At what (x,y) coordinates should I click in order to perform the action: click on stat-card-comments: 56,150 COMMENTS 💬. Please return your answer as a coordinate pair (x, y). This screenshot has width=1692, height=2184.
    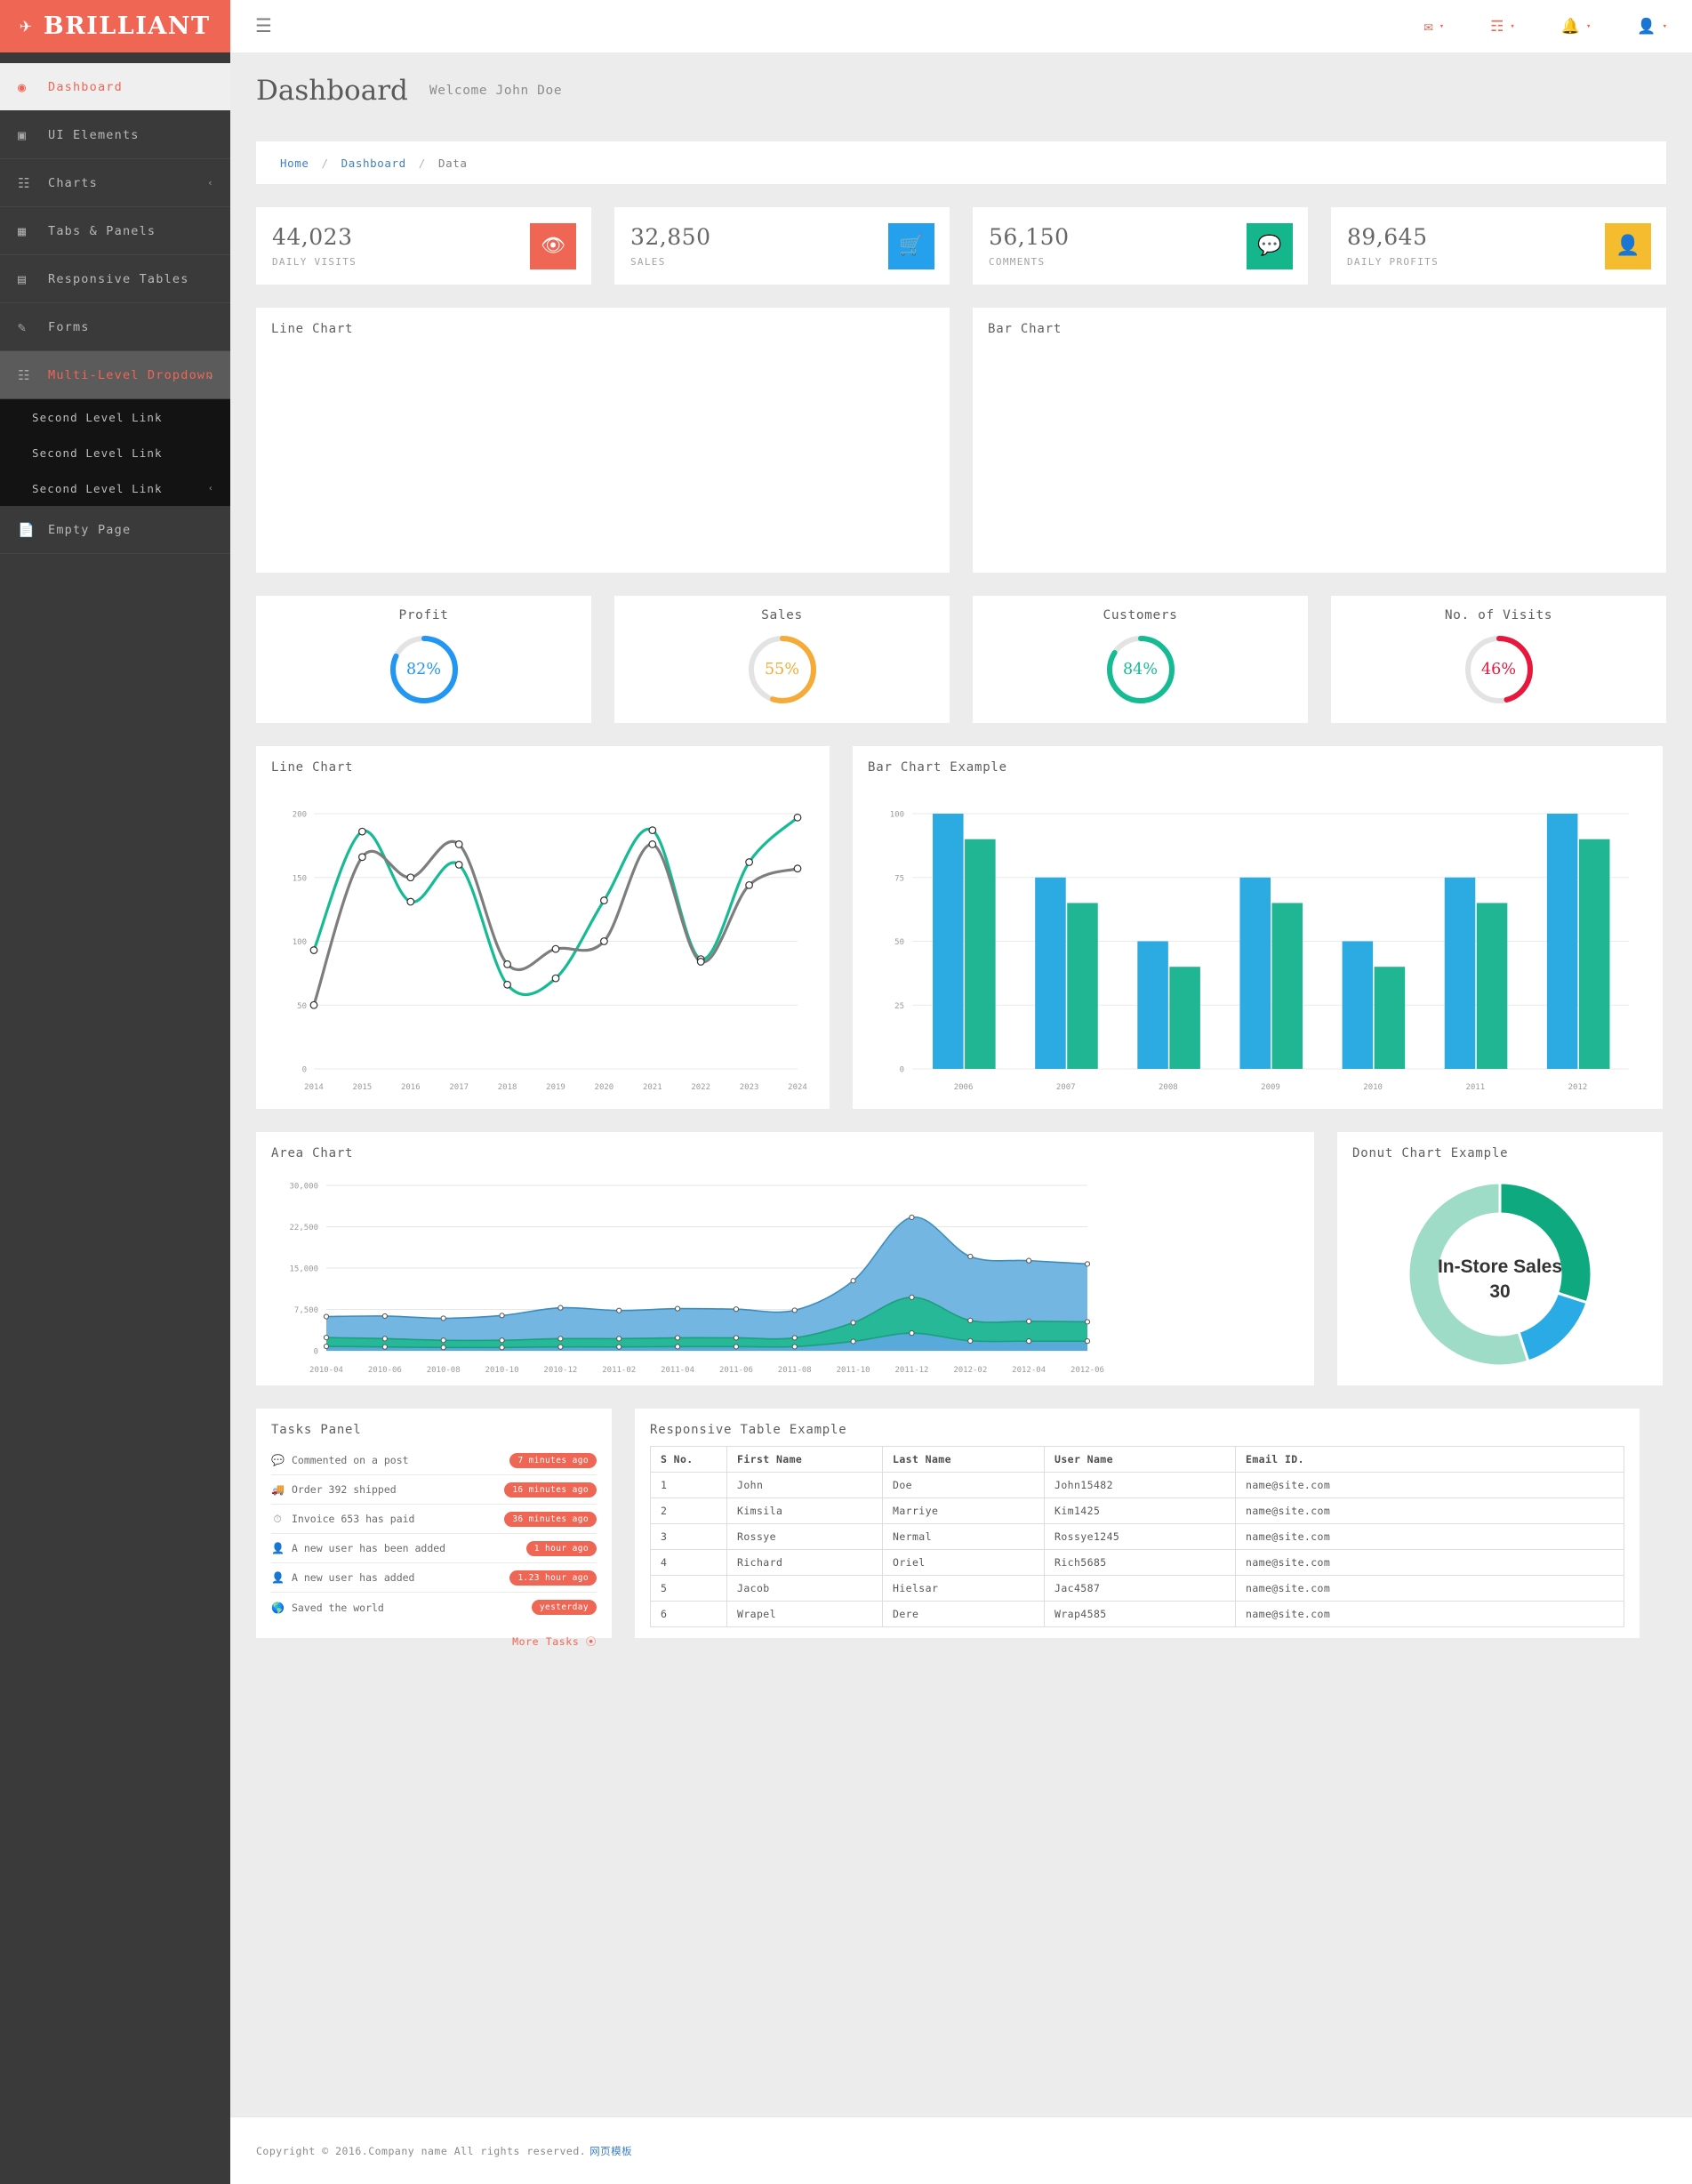
    Looking at the image, I should click on (1140, 246).